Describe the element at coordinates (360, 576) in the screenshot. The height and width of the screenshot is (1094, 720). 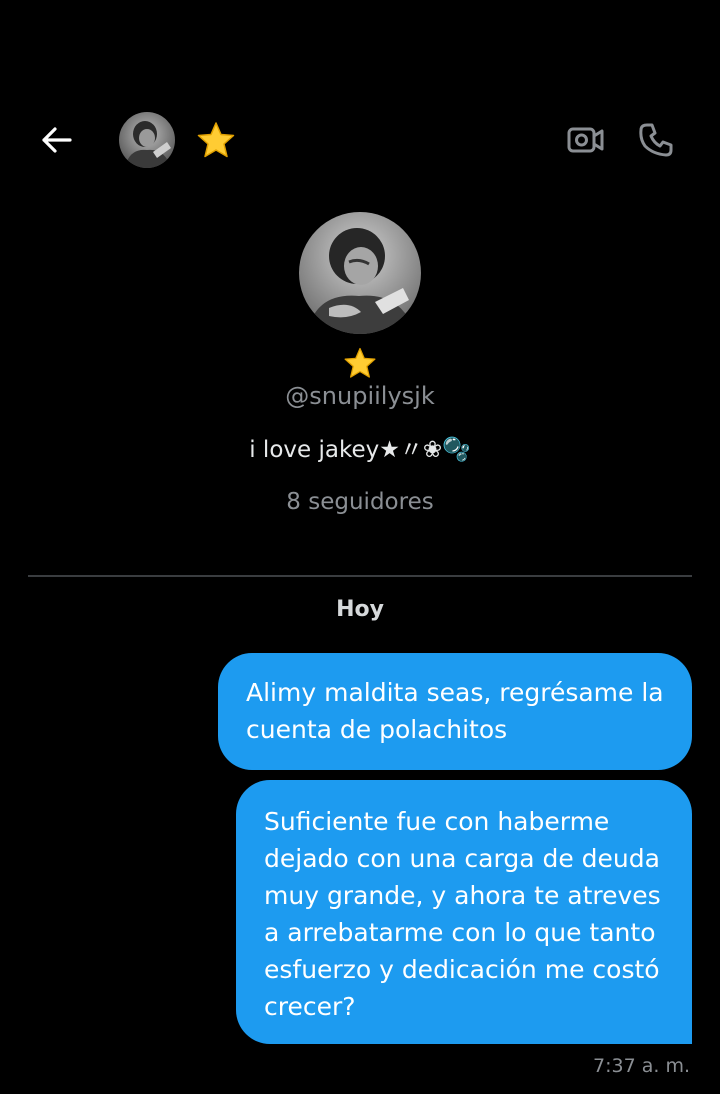
I see `divider` at that location.